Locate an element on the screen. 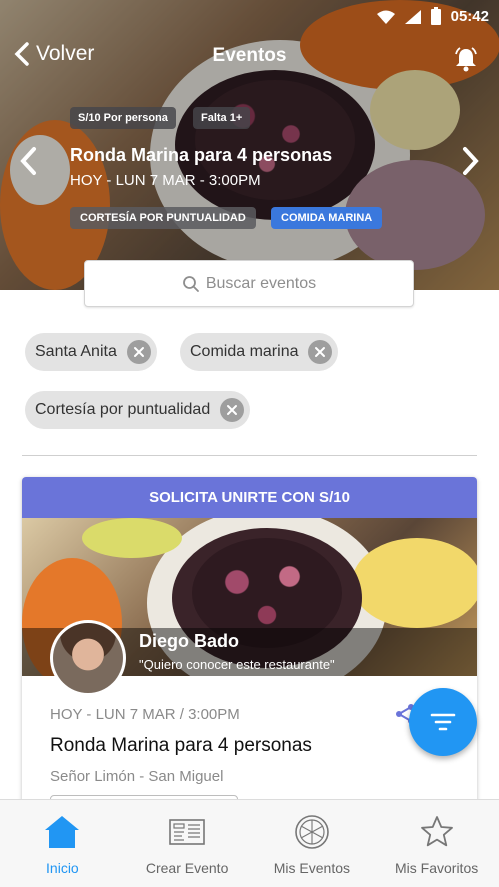  event-date: HOY - LUN 7 MAR / 3:00PM is located at coordinates (145, 714).